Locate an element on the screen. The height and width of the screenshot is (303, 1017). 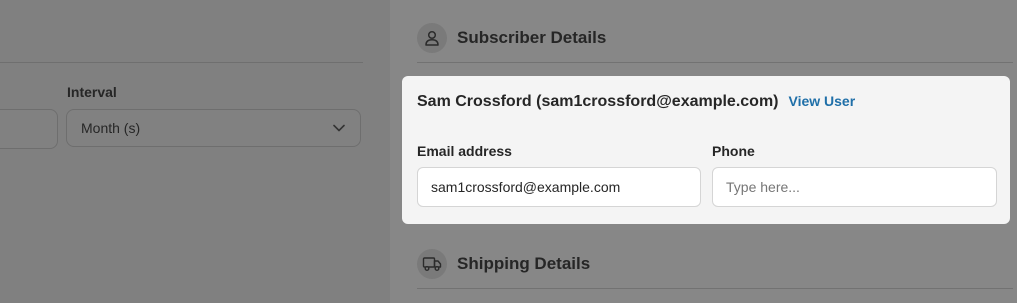
view-user-link: View User is located at coordinates (822, 101).